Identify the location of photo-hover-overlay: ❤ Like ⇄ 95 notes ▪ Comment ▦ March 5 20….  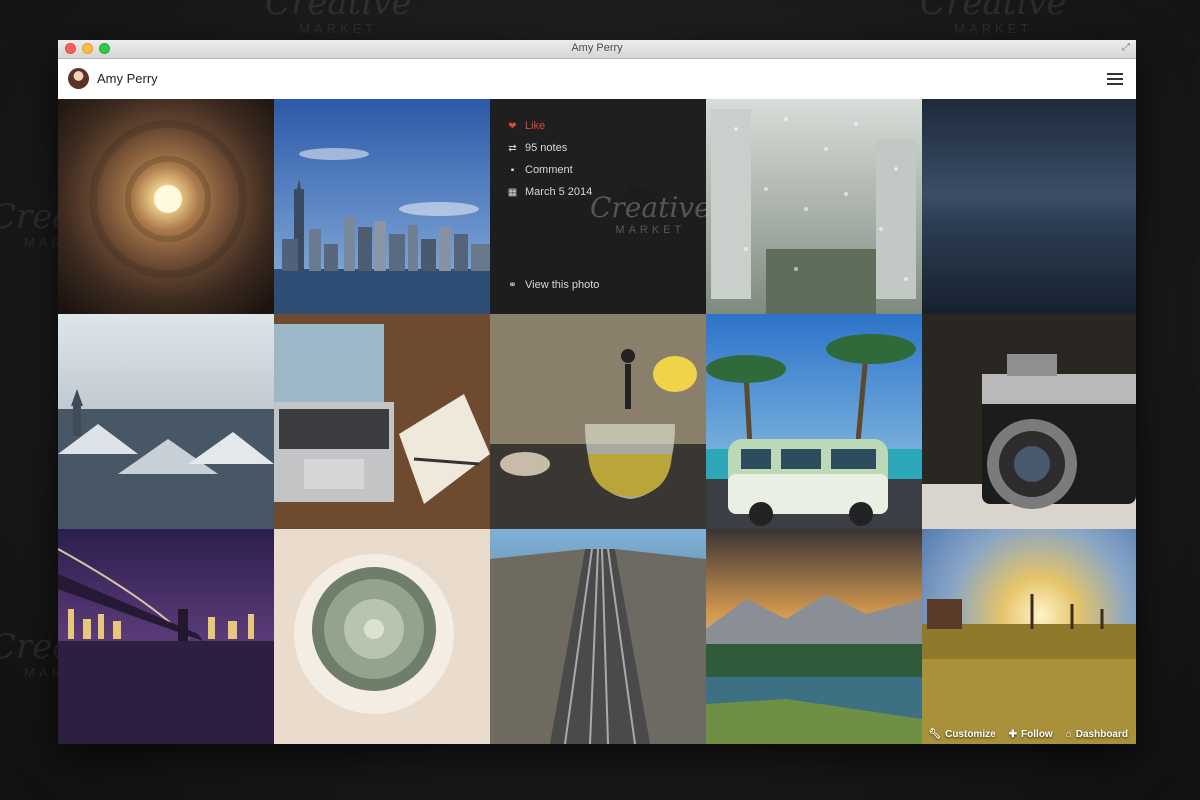
(598, 206).